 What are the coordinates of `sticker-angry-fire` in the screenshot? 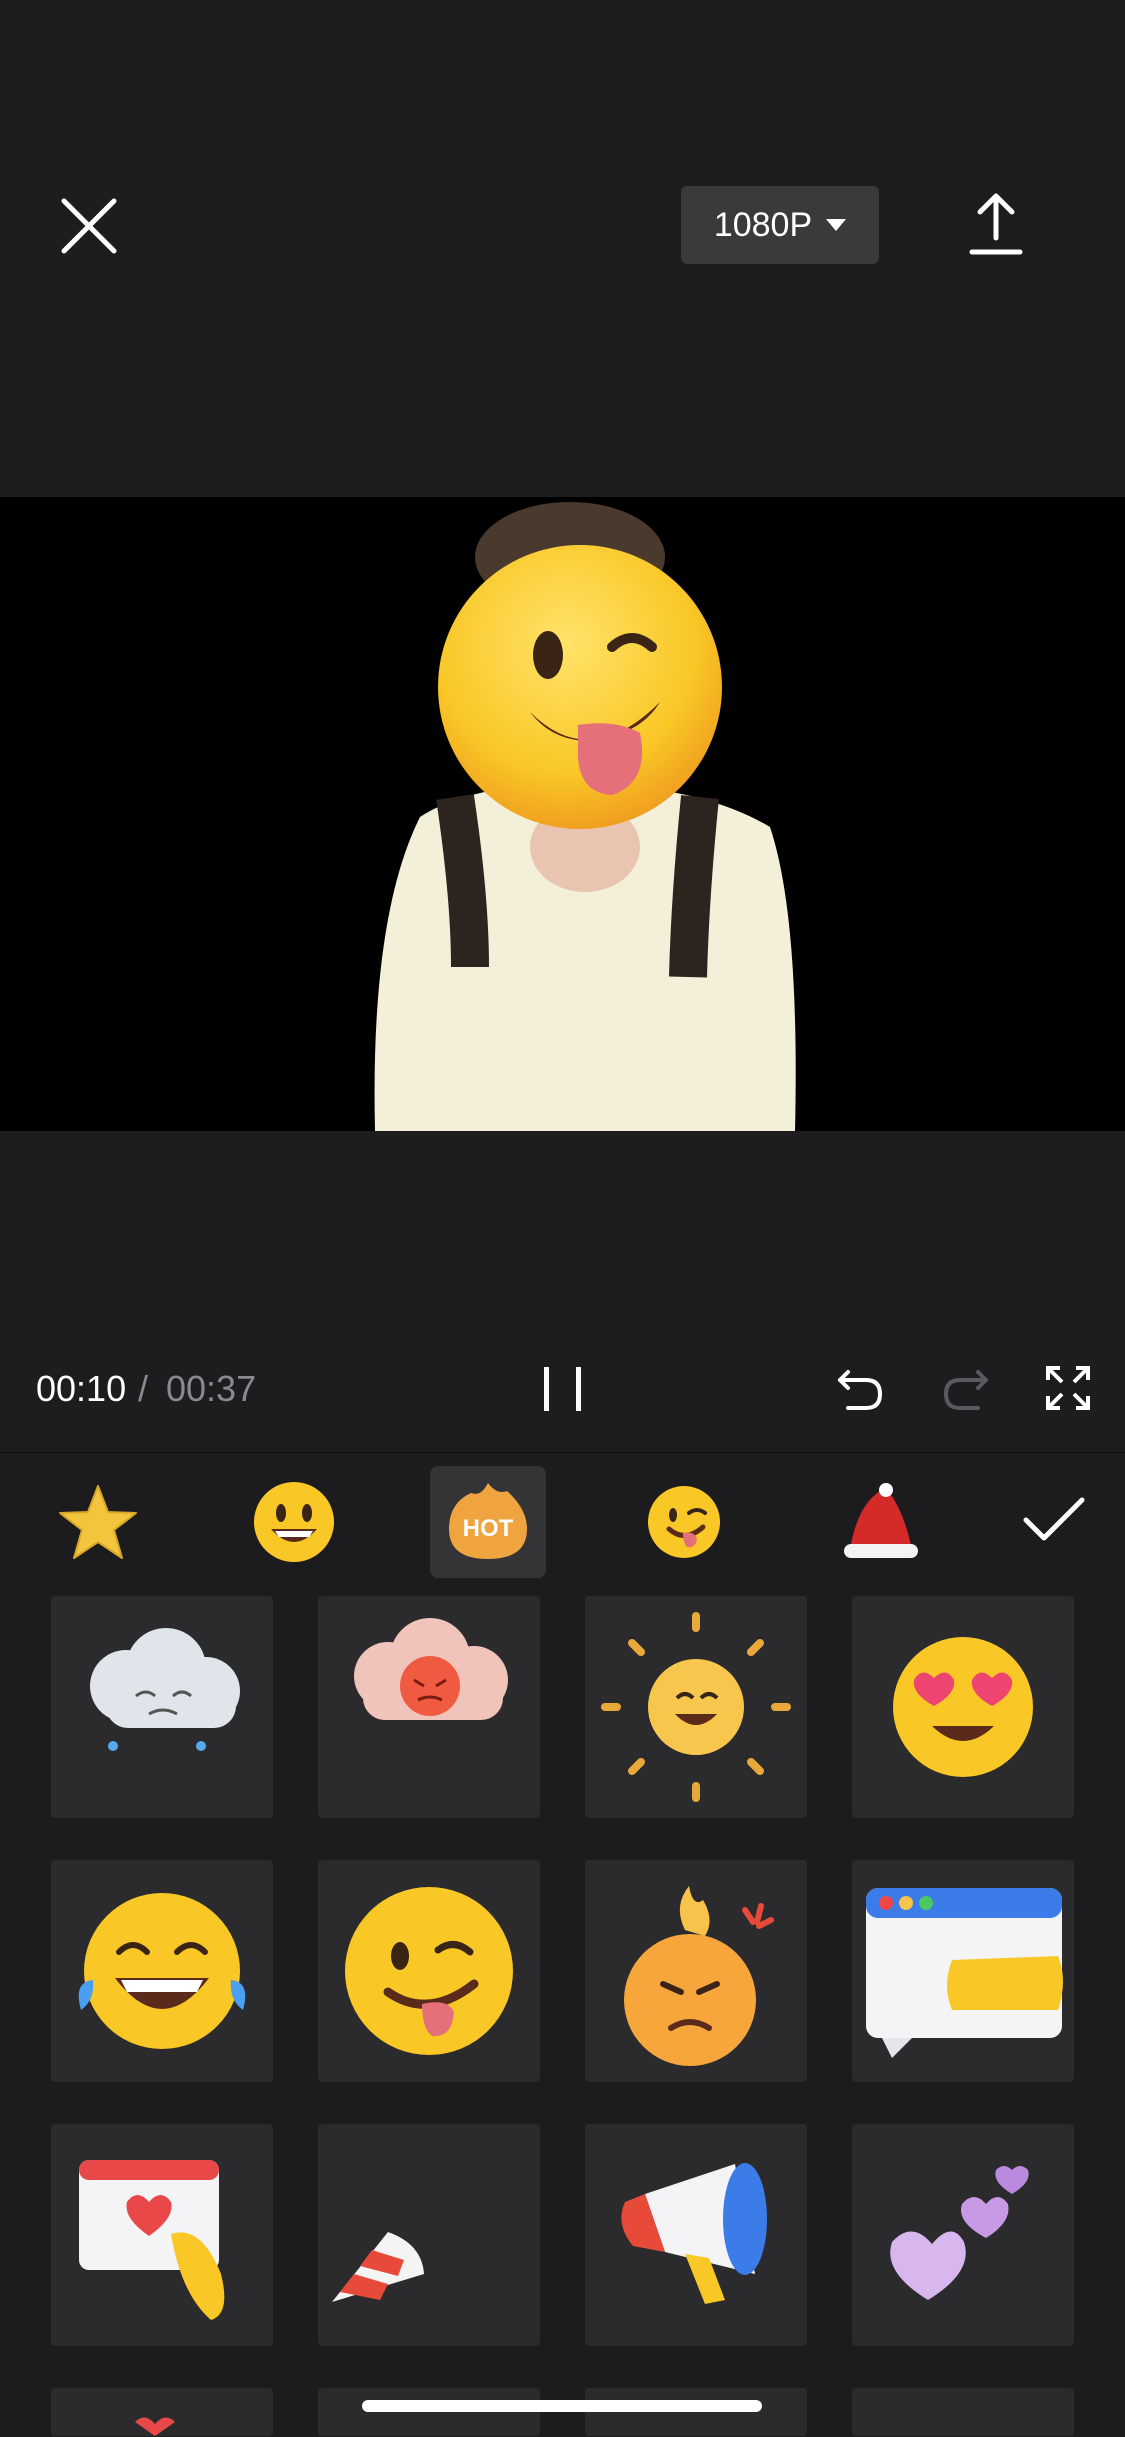 It's located at (696, 1971).